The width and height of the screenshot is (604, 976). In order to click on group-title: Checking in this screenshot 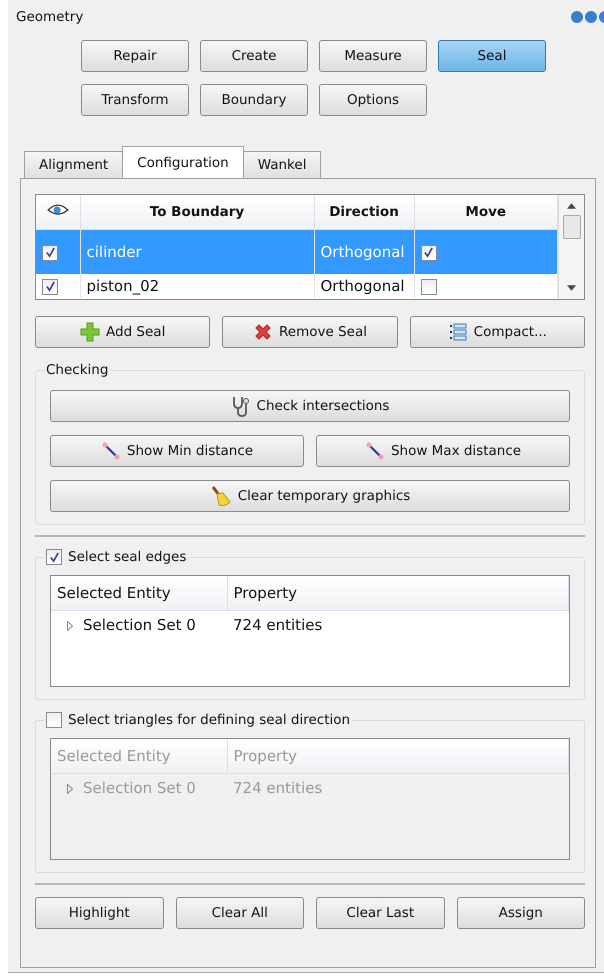, I will do `click(77, 370)`.